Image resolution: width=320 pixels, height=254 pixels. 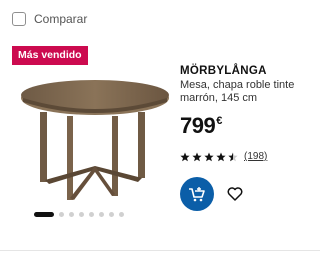 I want to click on price-currency: €, so click(x=219, y=121).